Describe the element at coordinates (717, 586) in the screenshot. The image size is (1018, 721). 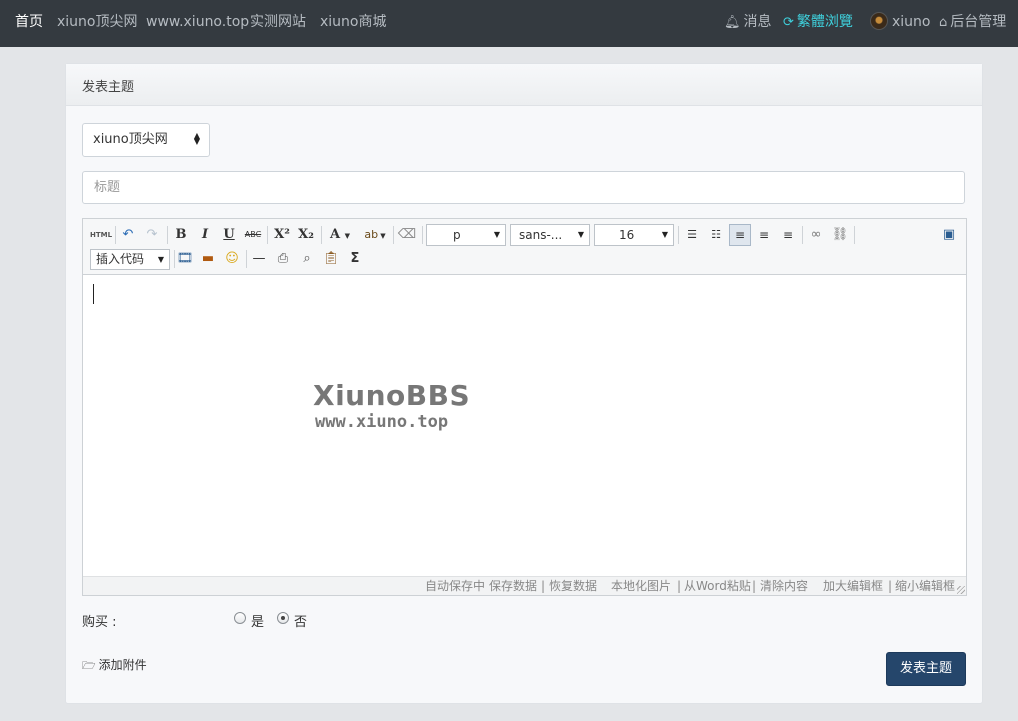
I see `paste-from-word-link: 从Word粘贴` at that location.